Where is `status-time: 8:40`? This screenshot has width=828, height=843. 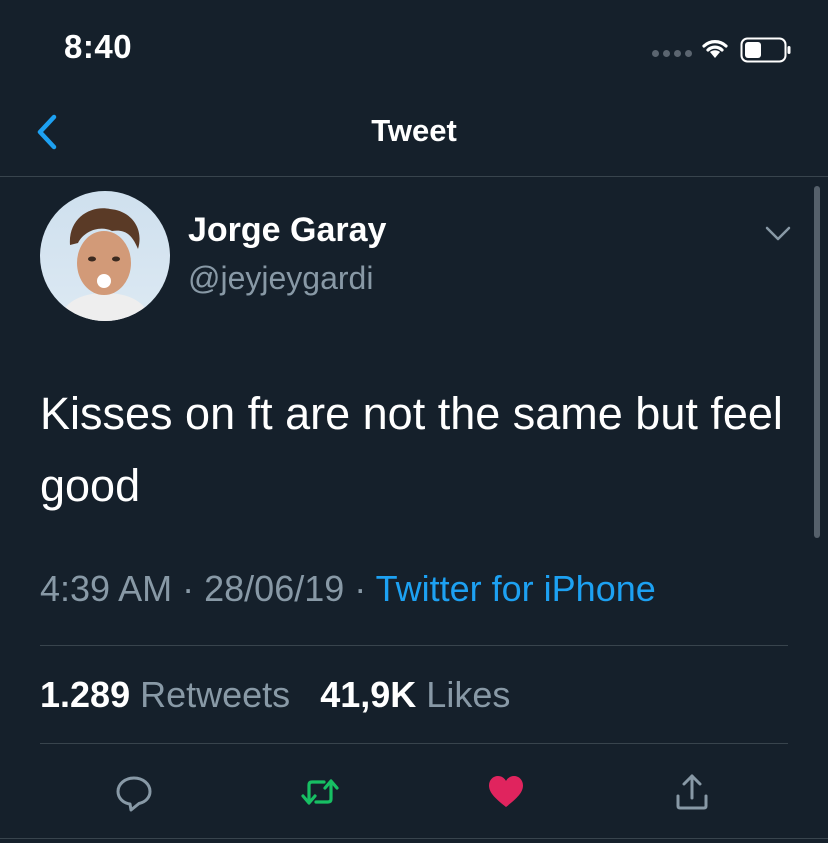
status-time: 8:40 is located at coordinates (98, 46).